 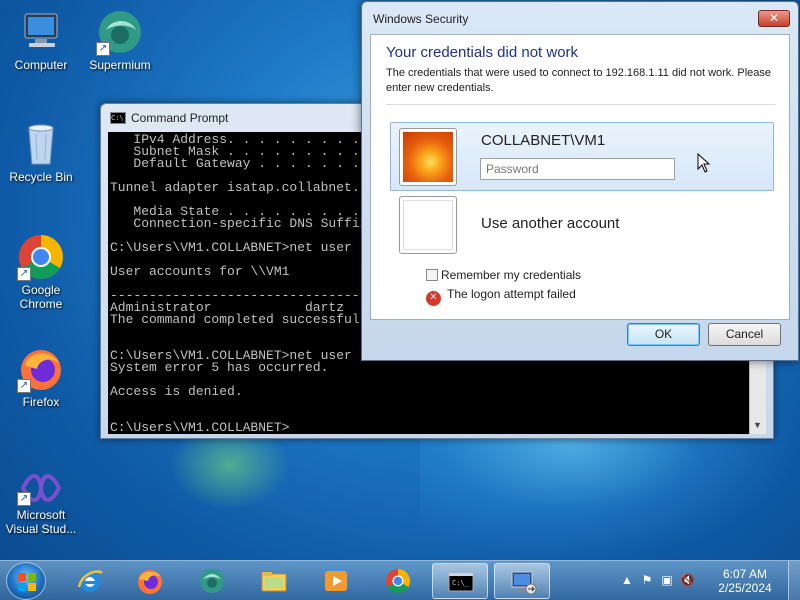 I want to click on clock-date: 2/25/2024, so click(x=745, y=588).